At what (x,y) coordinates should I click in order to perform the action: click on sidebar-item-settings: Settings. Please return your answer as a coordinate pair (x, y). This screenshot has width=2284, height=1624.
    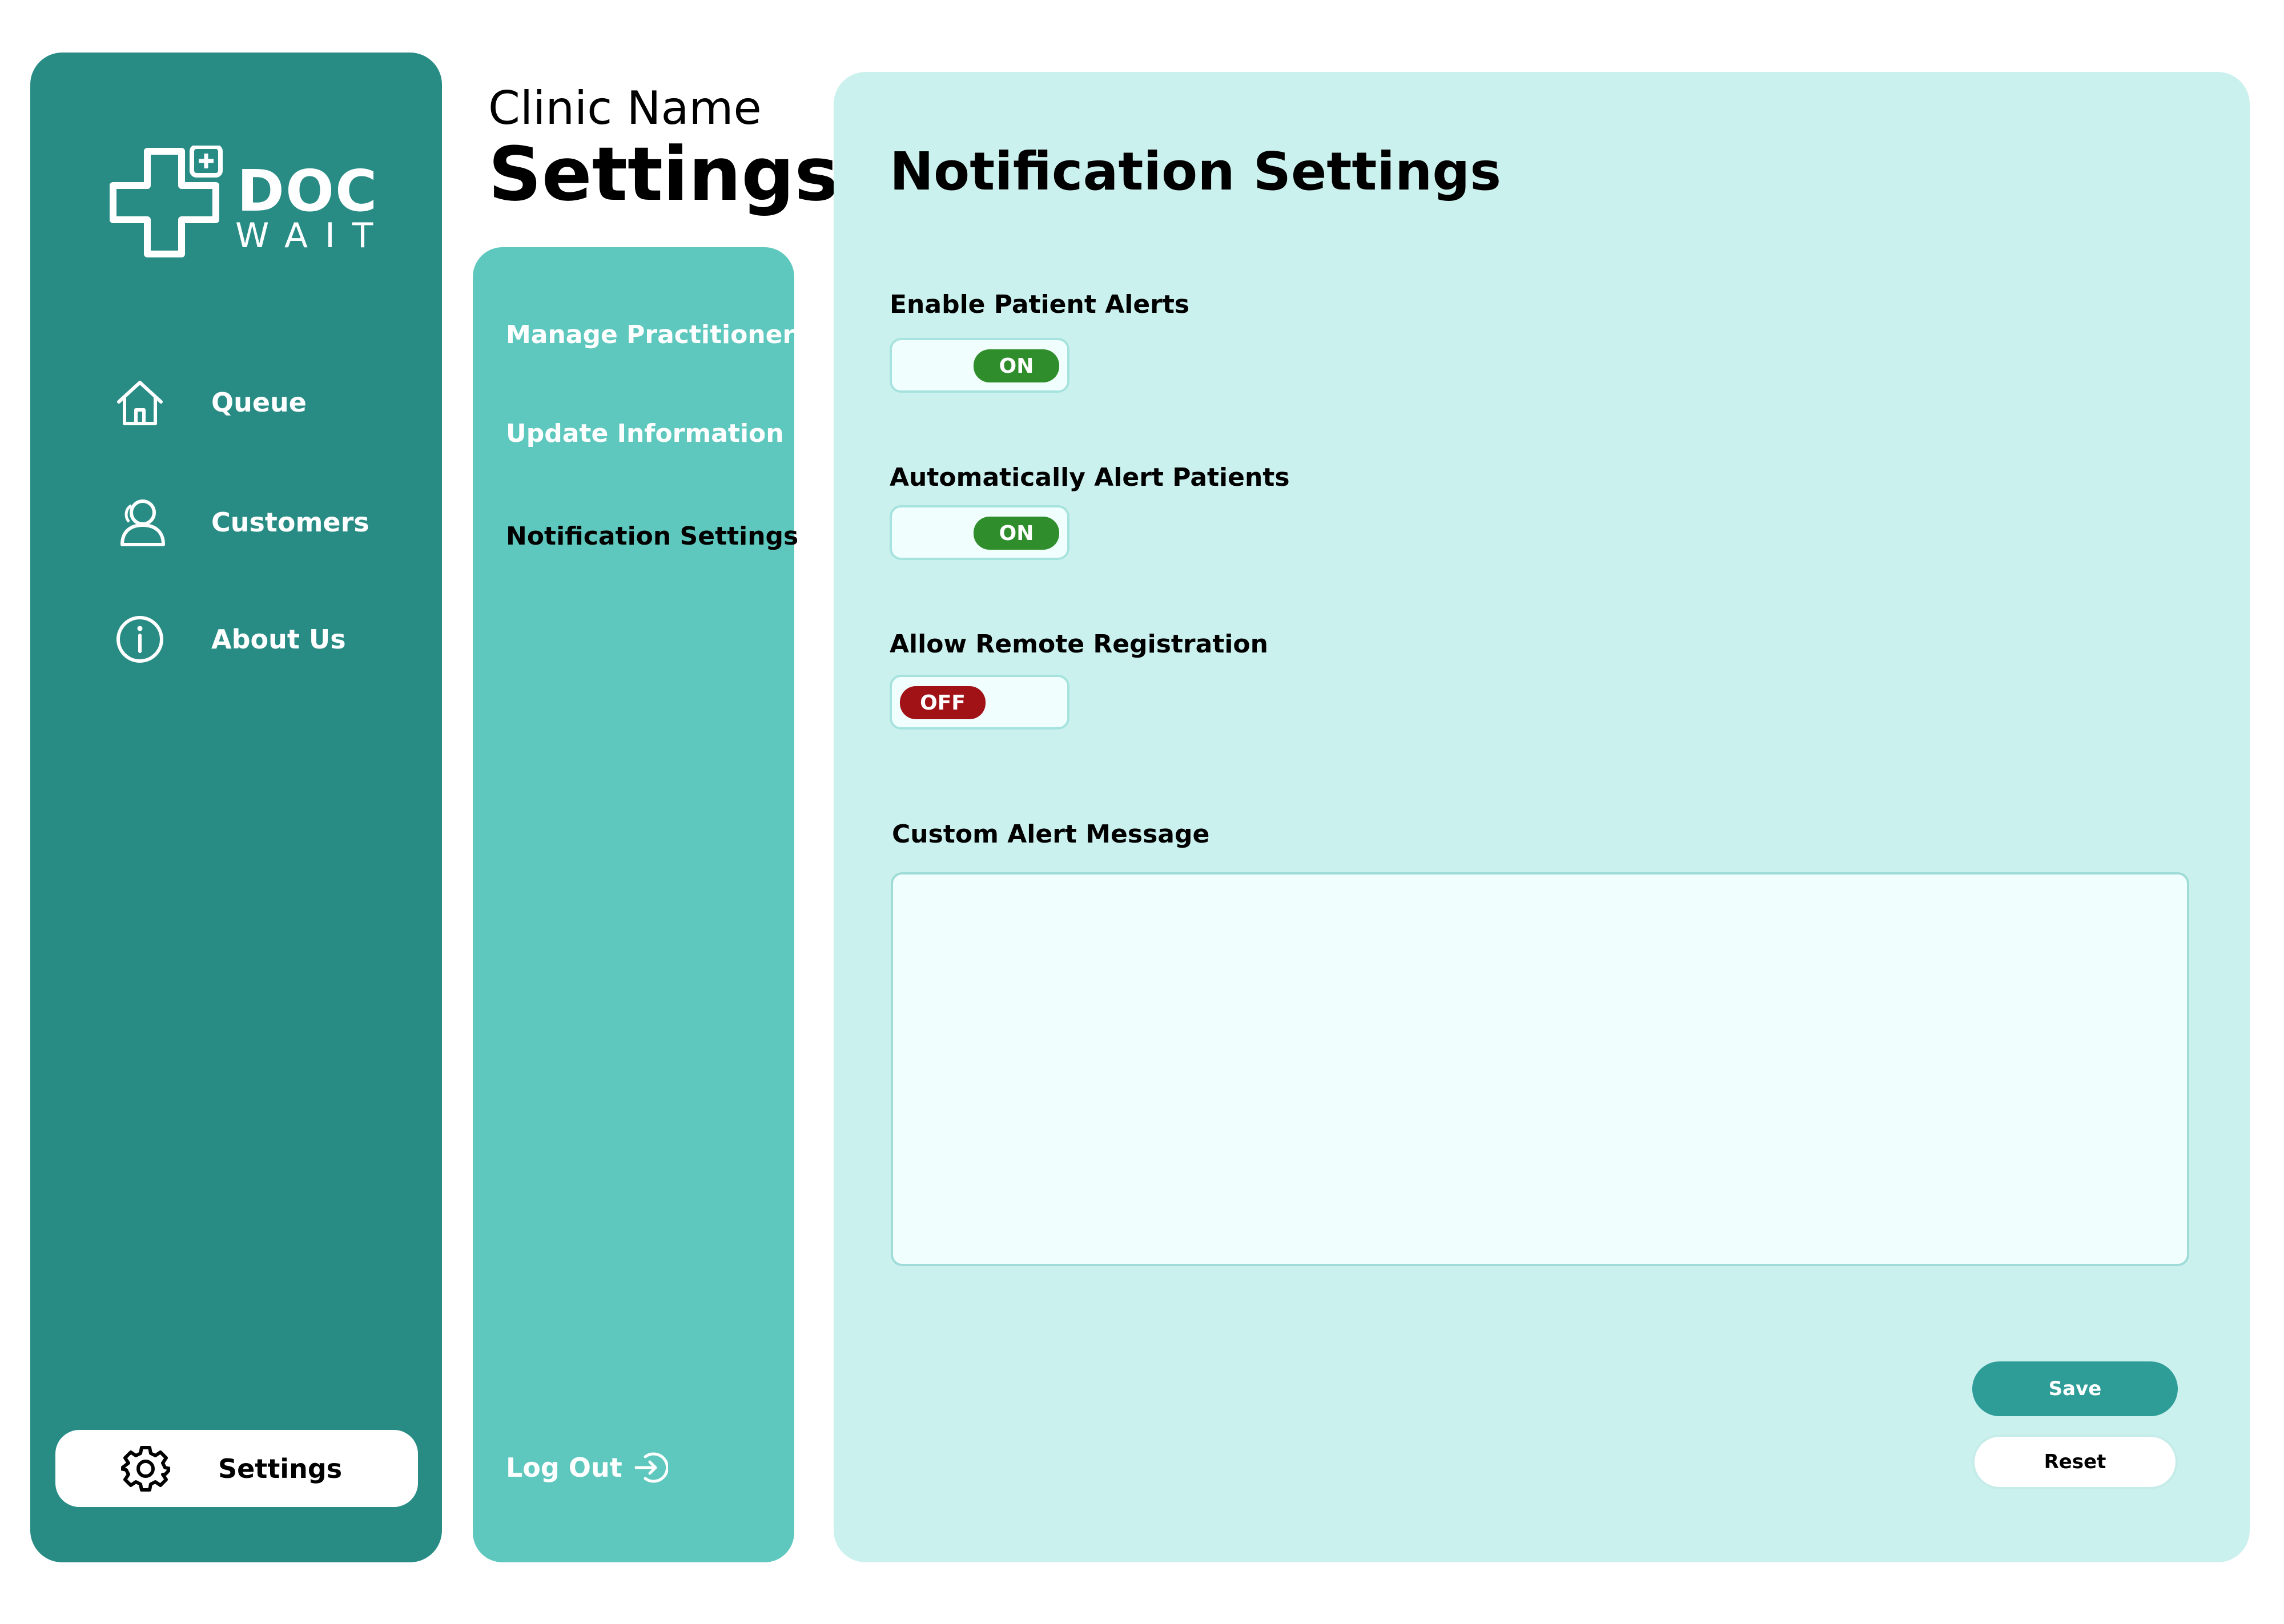
    Looking at the image, I should click on (236, 1469).